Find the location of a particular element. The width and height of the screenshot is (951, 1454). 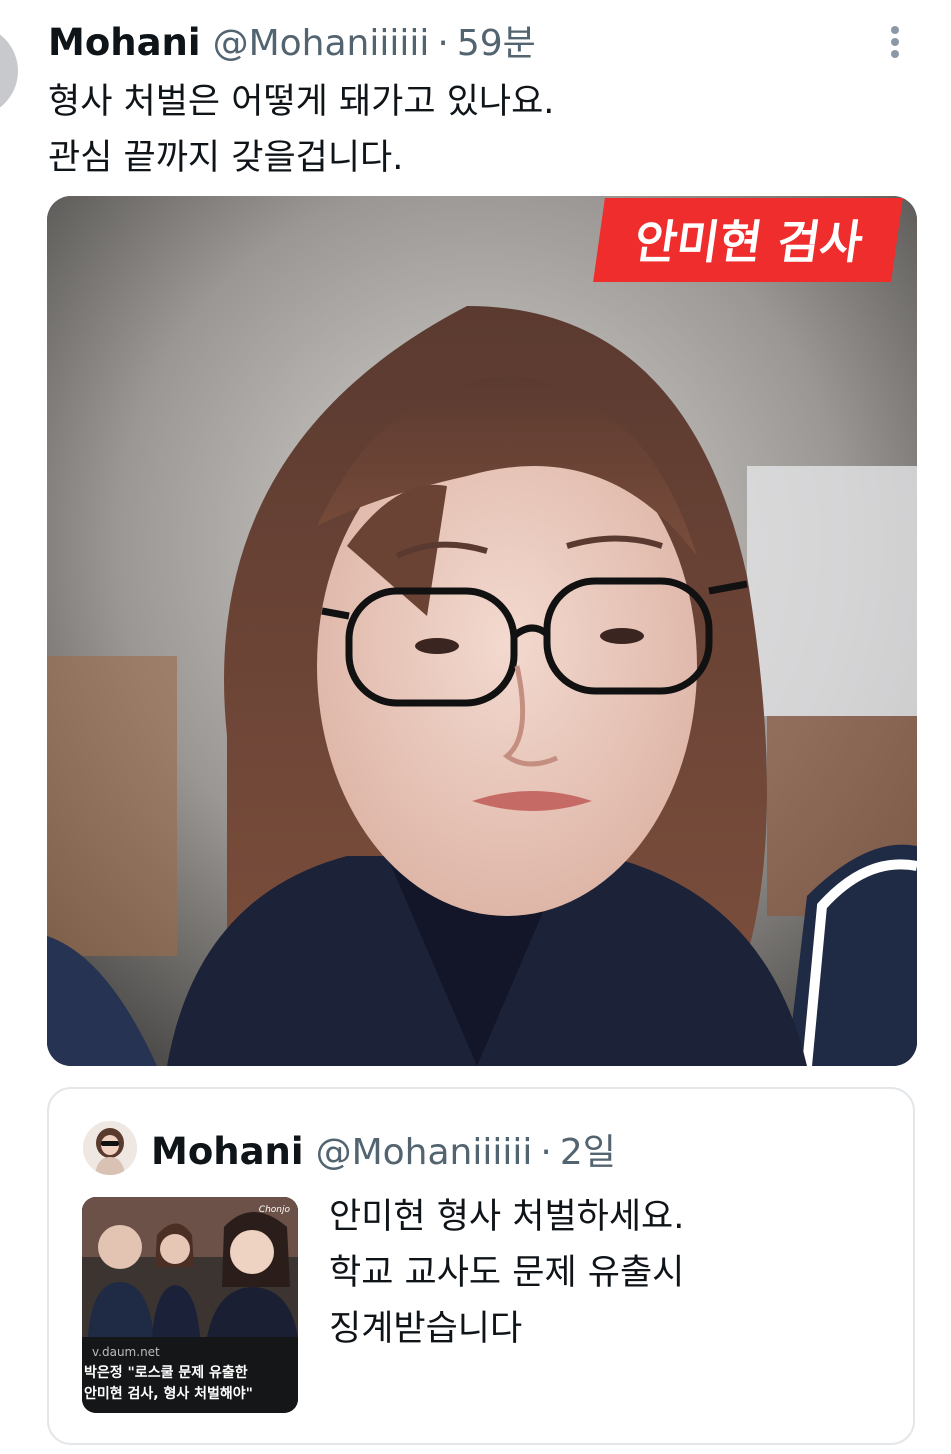

quoted-text-line: 안미현 형사 처벌하세요. is located at coordinates (507, 1217).